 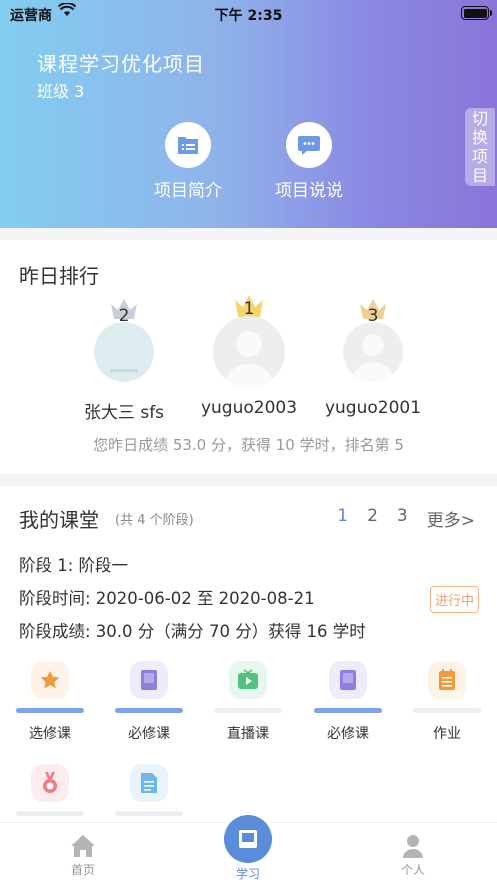 I want to click on ranking-summary: 您昨日成绩 53.0 分，获得 10 学时，排名第 5, so click(x=248, y=445).